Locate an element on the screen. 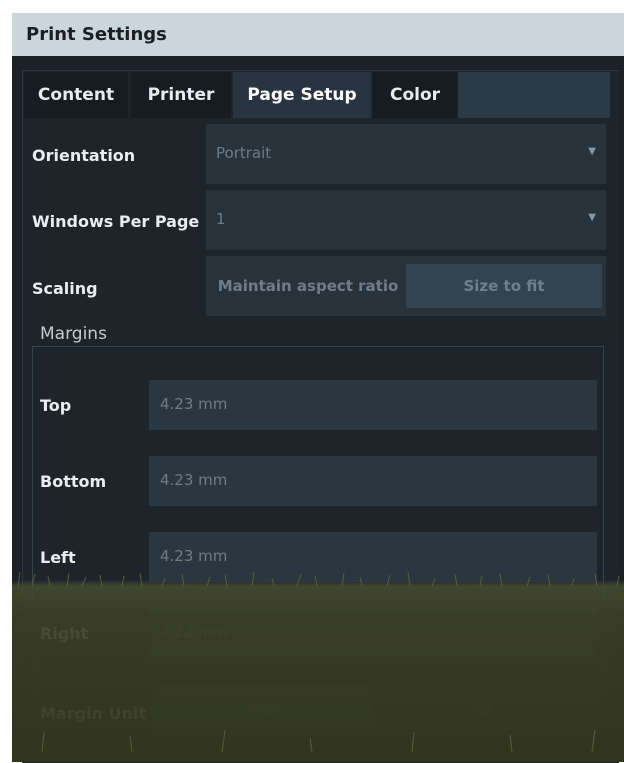 This screenshot has width=624, height=763. margin-unit-in-button: in is located at coordinates (485, 711).